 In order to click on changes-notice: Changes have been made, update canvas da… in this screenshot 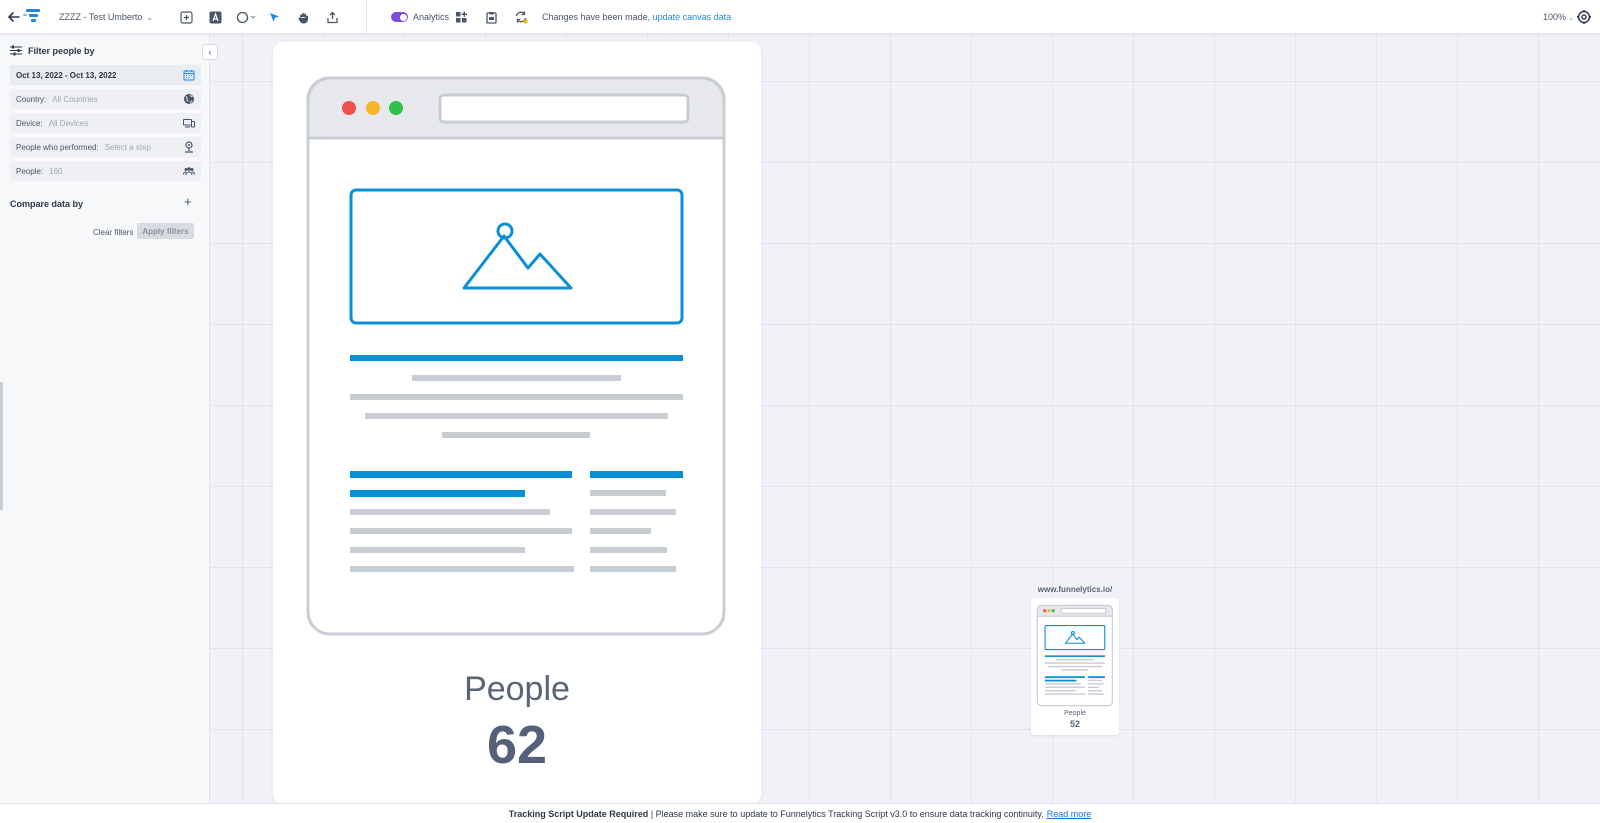, I will do `click(636, 17)`.